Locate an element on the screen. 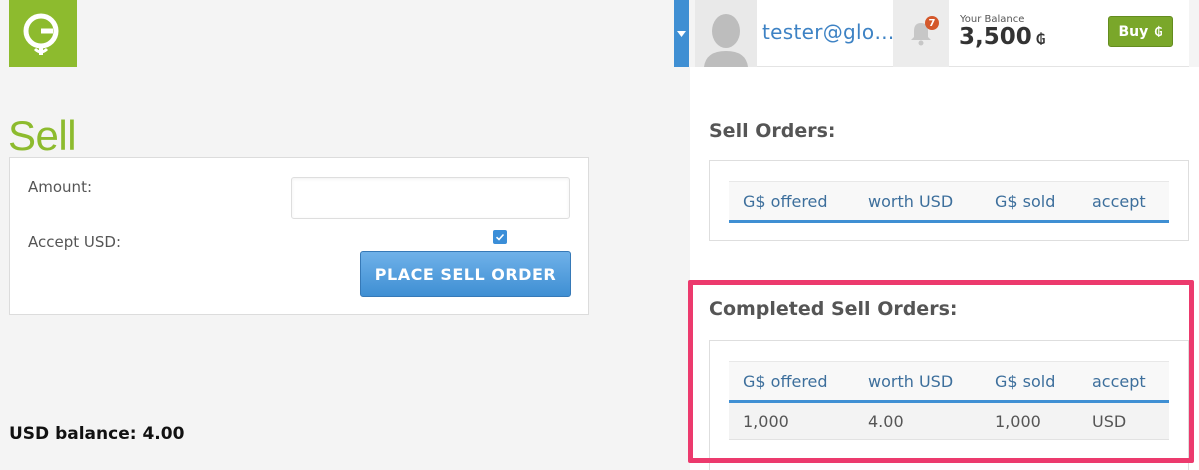 Image resolution: width=1199 pixels, height=470 pixels. amount-input is located at coordinates (430, 198).